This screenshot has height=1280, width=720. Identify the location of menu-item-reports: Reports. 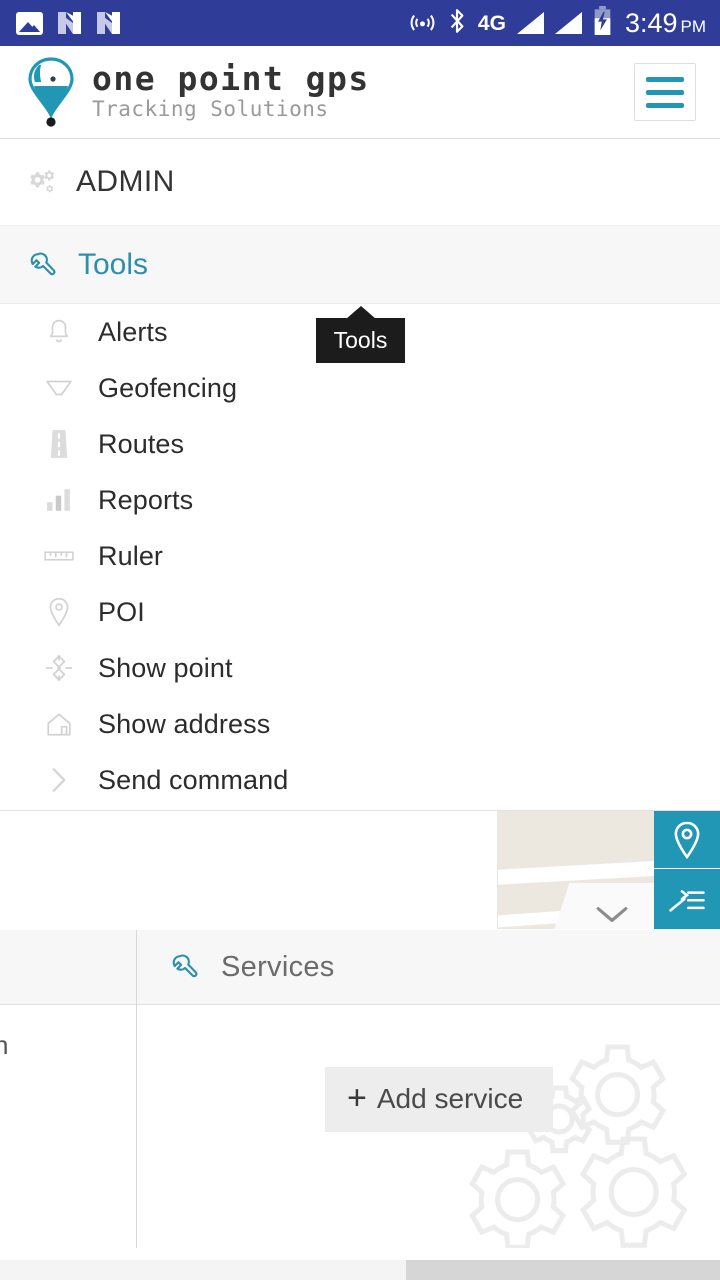
(360, 500).